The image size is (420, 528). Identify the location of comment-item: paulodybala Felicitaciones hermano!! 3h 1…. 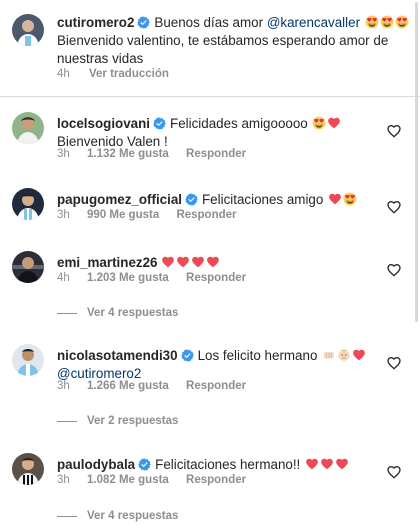
(210, 489).